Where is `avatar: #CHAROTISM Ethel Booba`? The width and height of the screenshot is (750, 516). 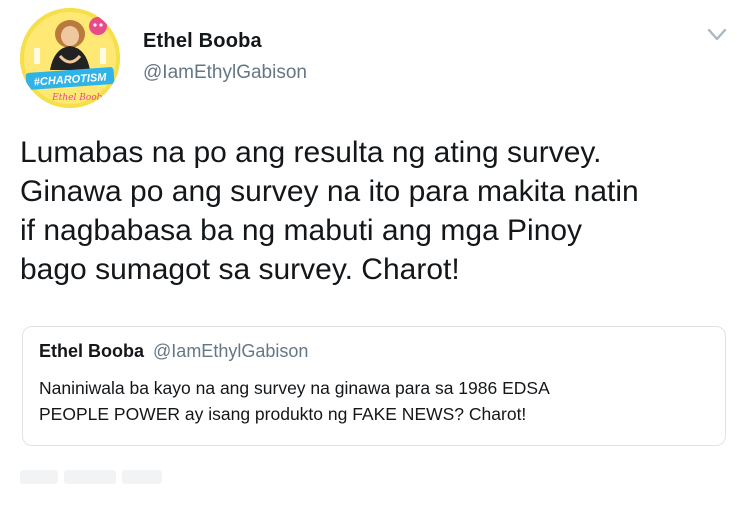 avatar: #CHAROTISM Ethel Booba is located at coordinates (70, 58).